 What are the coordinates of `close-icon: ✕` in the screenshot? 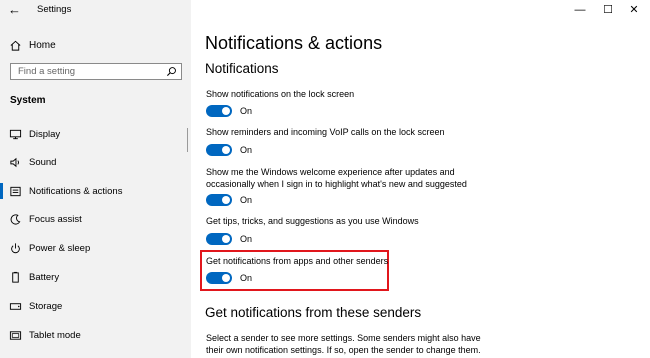 It's located at (634, 10).